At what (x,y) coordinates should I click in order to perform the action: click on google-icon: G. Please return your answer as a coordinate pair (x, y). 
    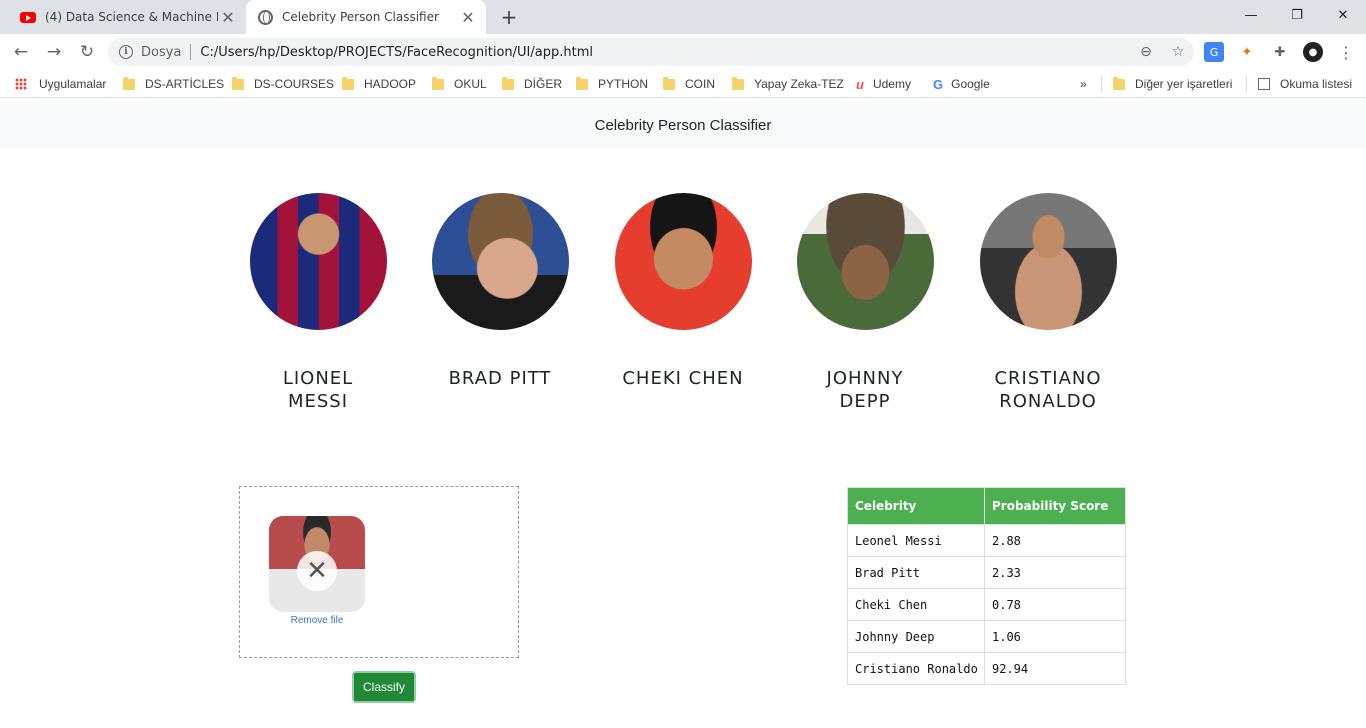
    Looking at the image, I should click on (938, 84).